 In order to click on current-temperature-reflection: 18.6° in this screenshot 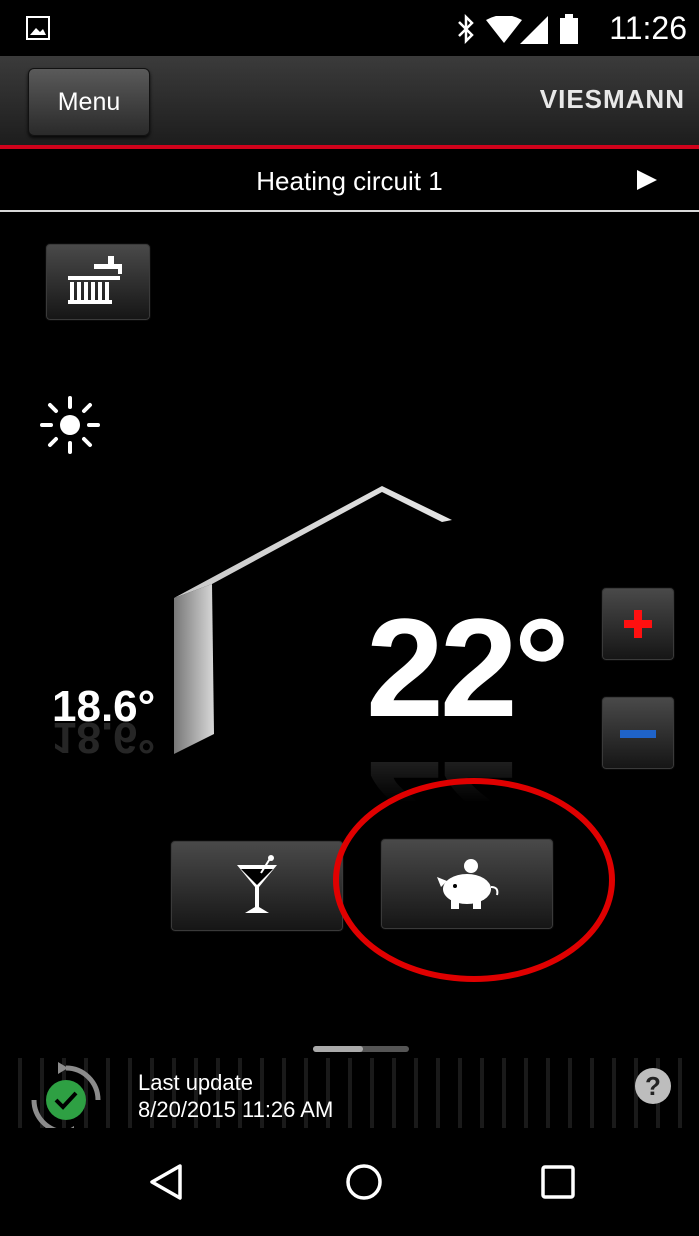, I will do `click(104, 737)`.